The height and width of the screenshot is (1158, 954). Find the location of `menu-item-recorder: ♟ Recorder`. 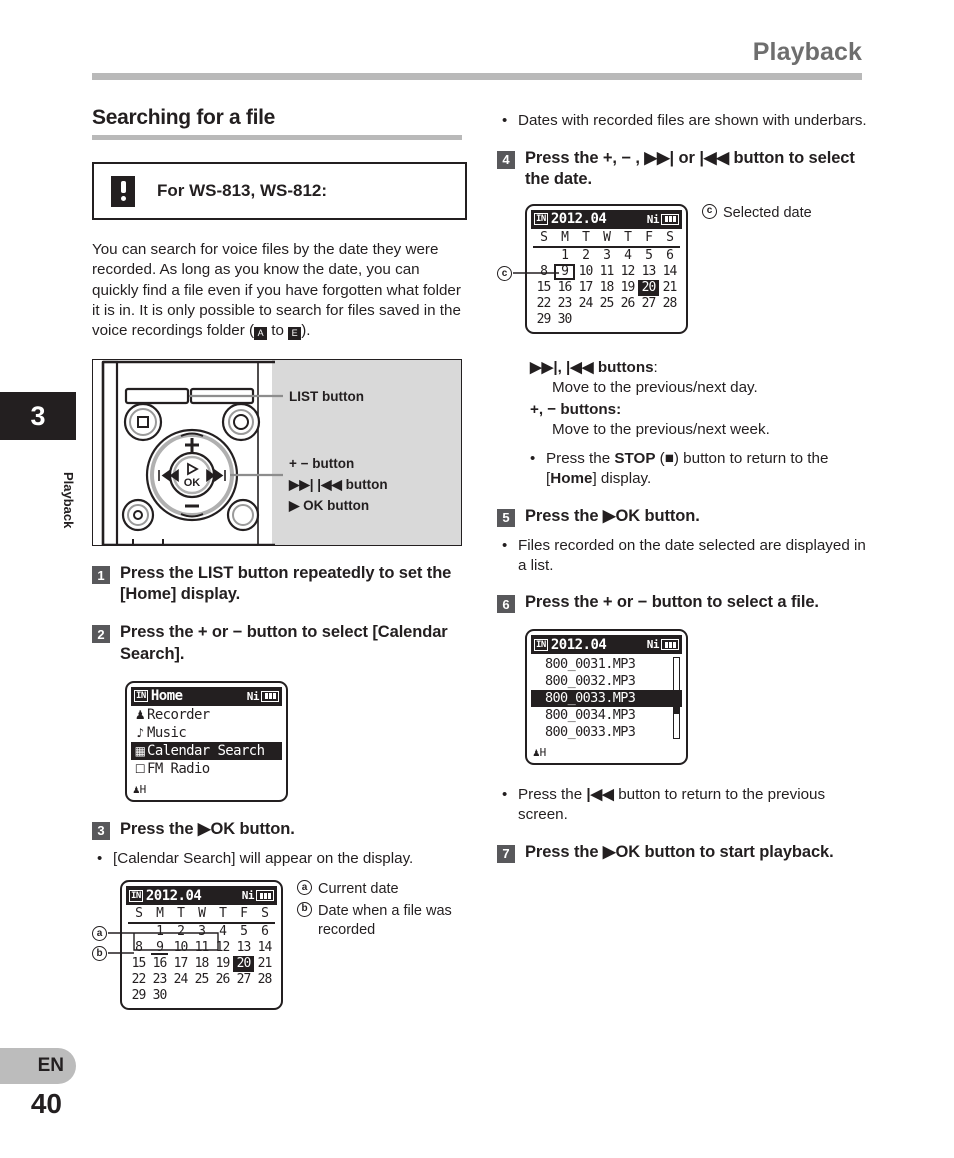

menu-item-recorder: ♟ Recorder is located at coordinates (206, 715).